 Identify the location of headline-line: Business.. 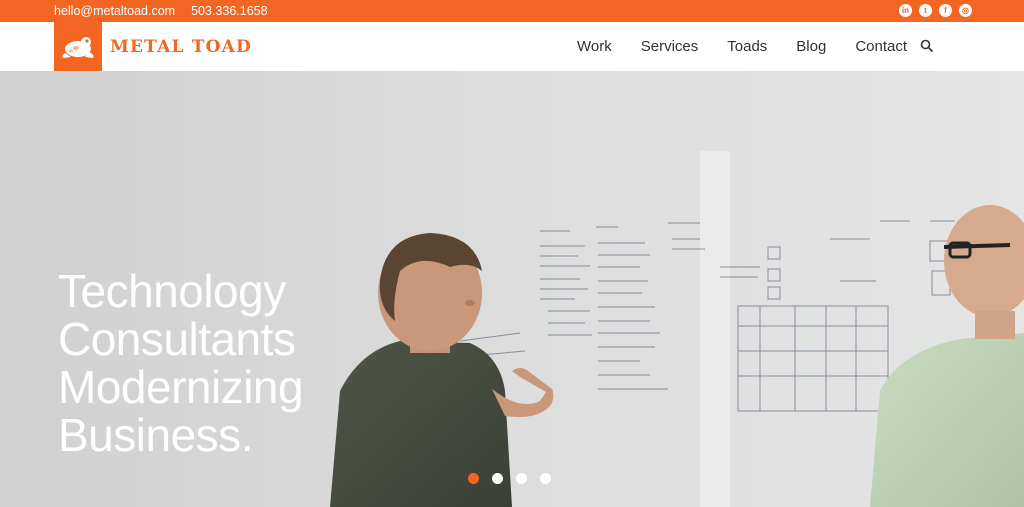
(155, 435).